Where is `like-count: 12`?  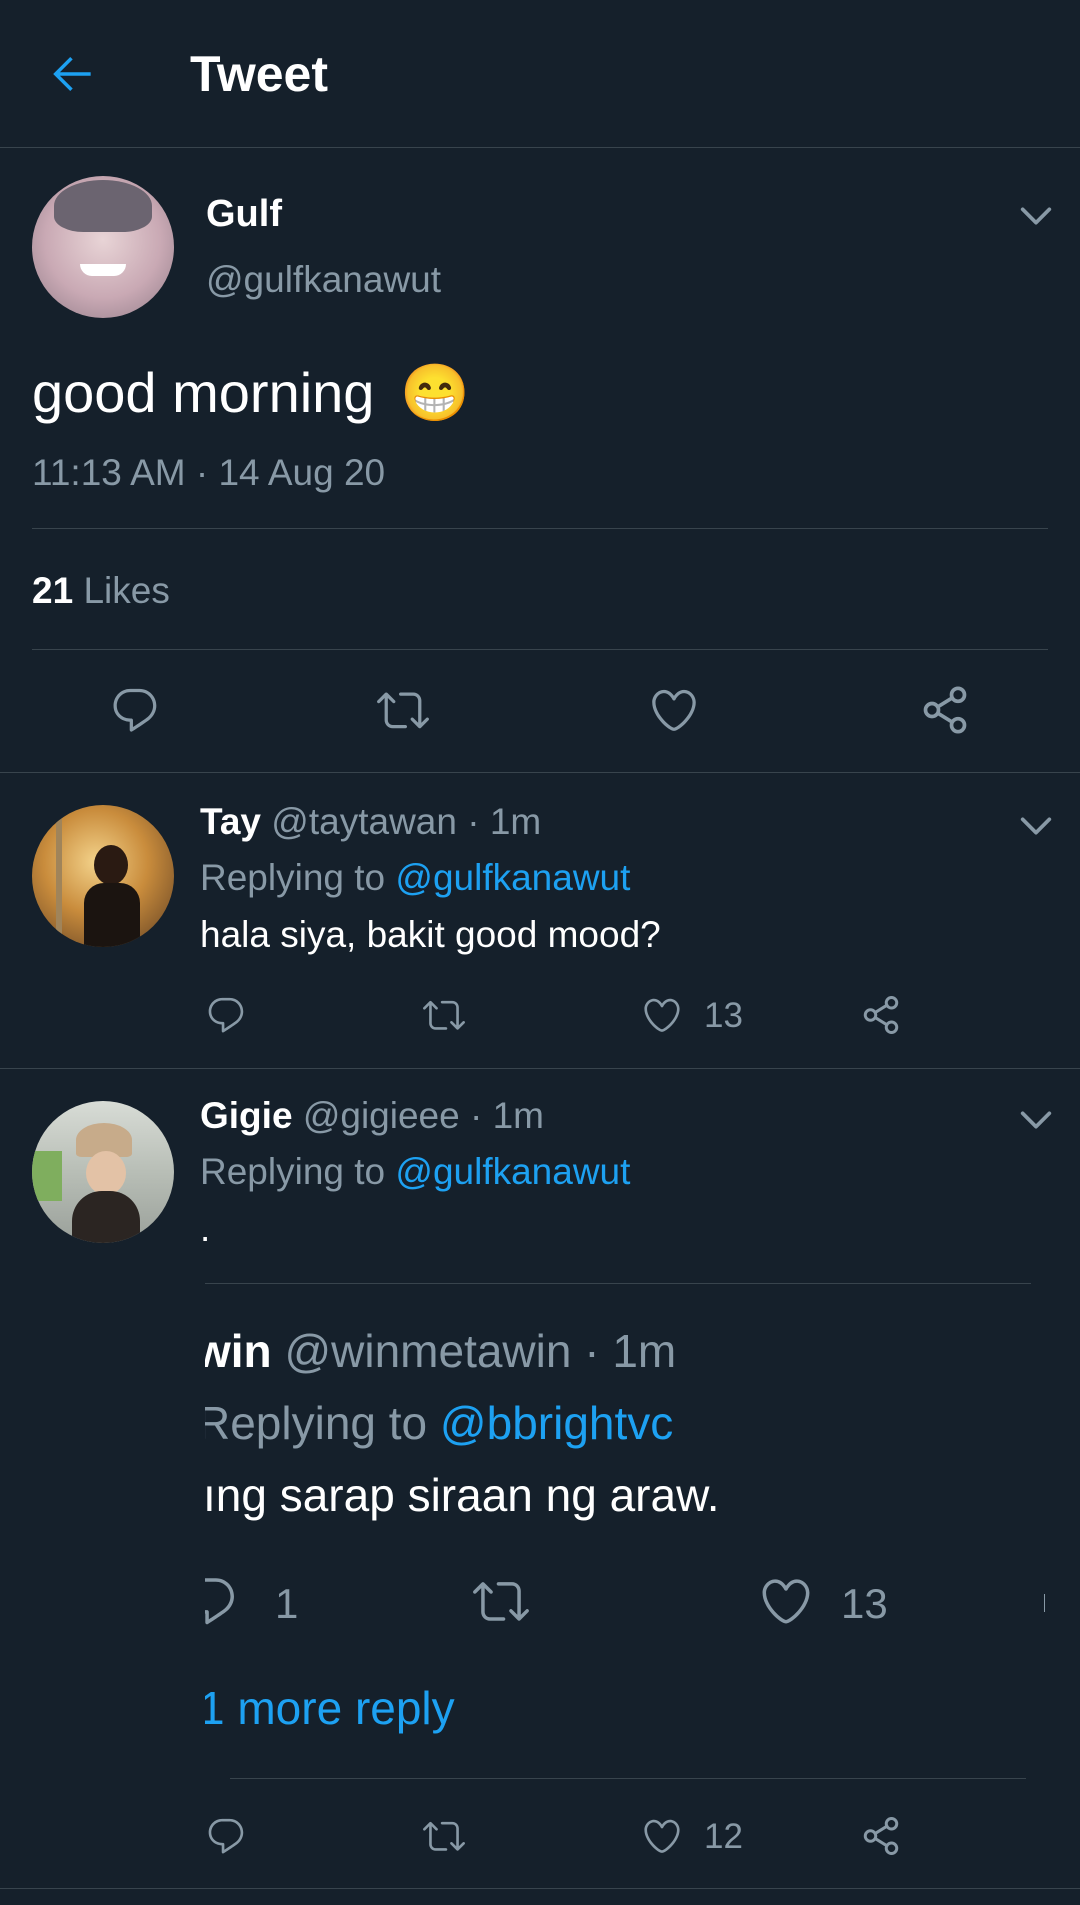
like-count: 12 is located at coordinates (723, 1836).